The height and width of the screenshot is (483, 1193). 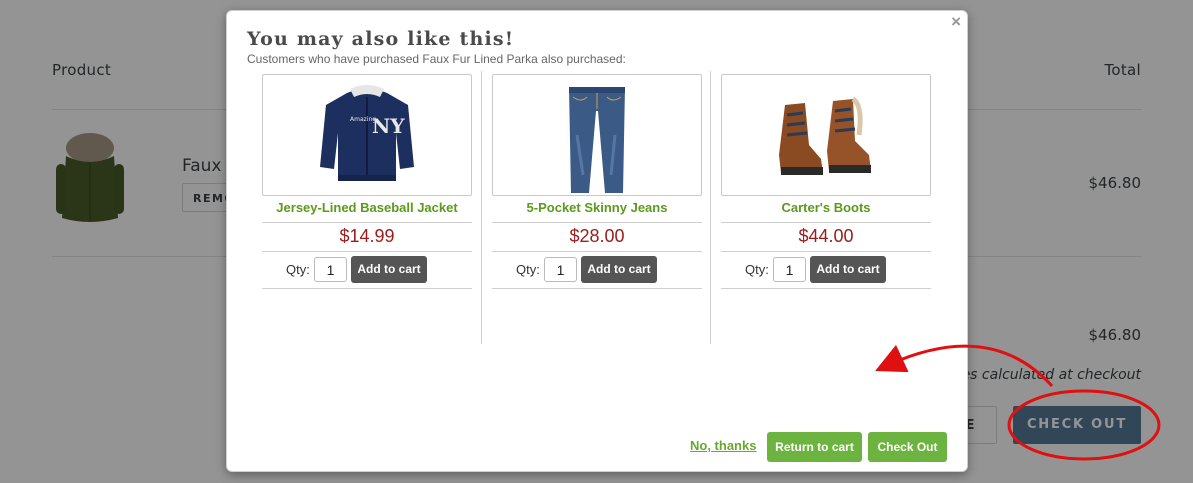 I want to click on product-card: Carter's Boots $44.00 Qty: 1 Add to cart, so click(x=824, y=207).